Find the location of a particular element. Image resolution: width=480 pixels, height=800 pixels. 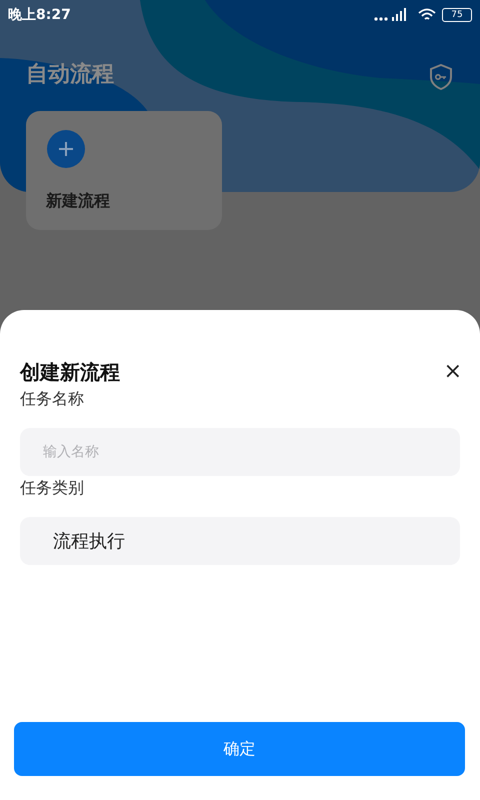

field-label: 任务名称 is located at coordinates (52, 399).